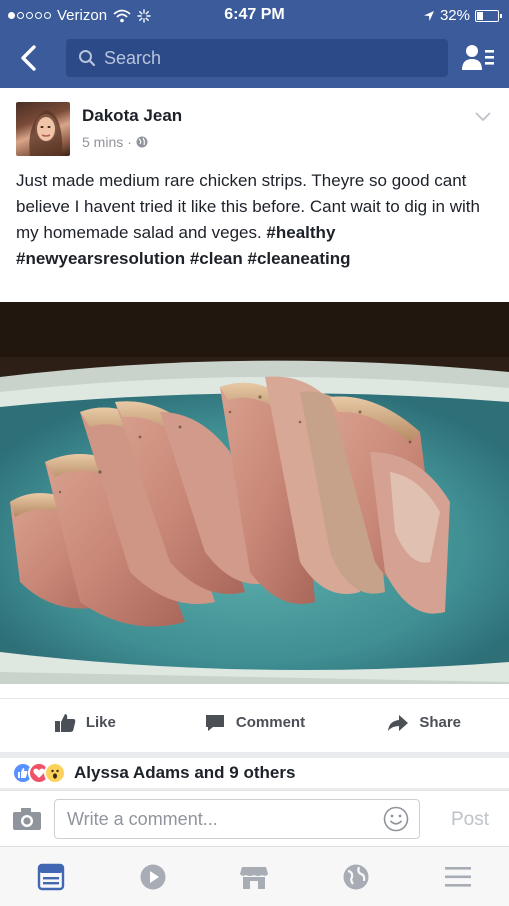  Describe the element at coordinates (55, 773) in the screenshot. I see `wow-reaction-icon` at that location.